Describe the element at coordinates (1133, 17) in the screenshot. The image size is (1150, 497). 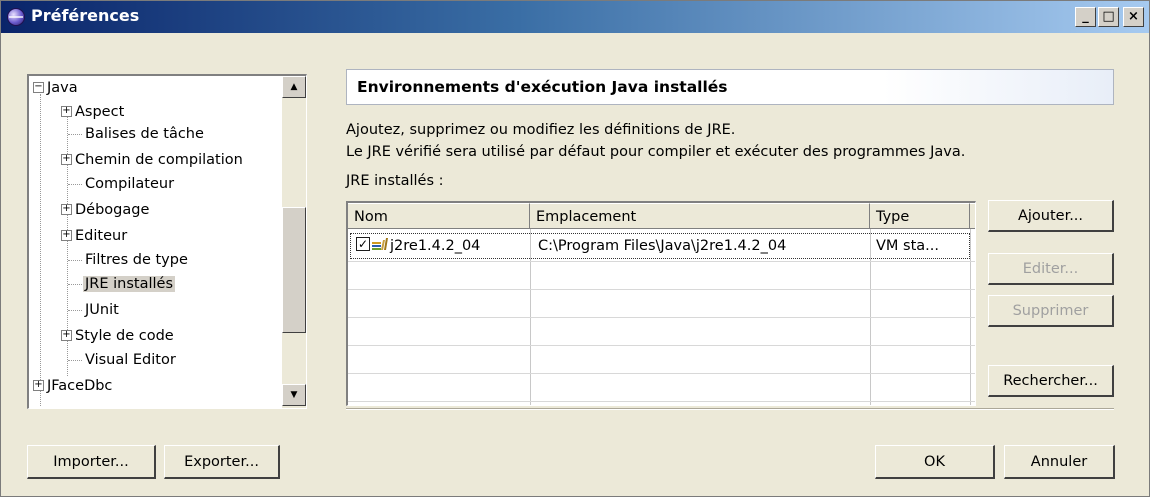
I see `close-button: ×` at that location.